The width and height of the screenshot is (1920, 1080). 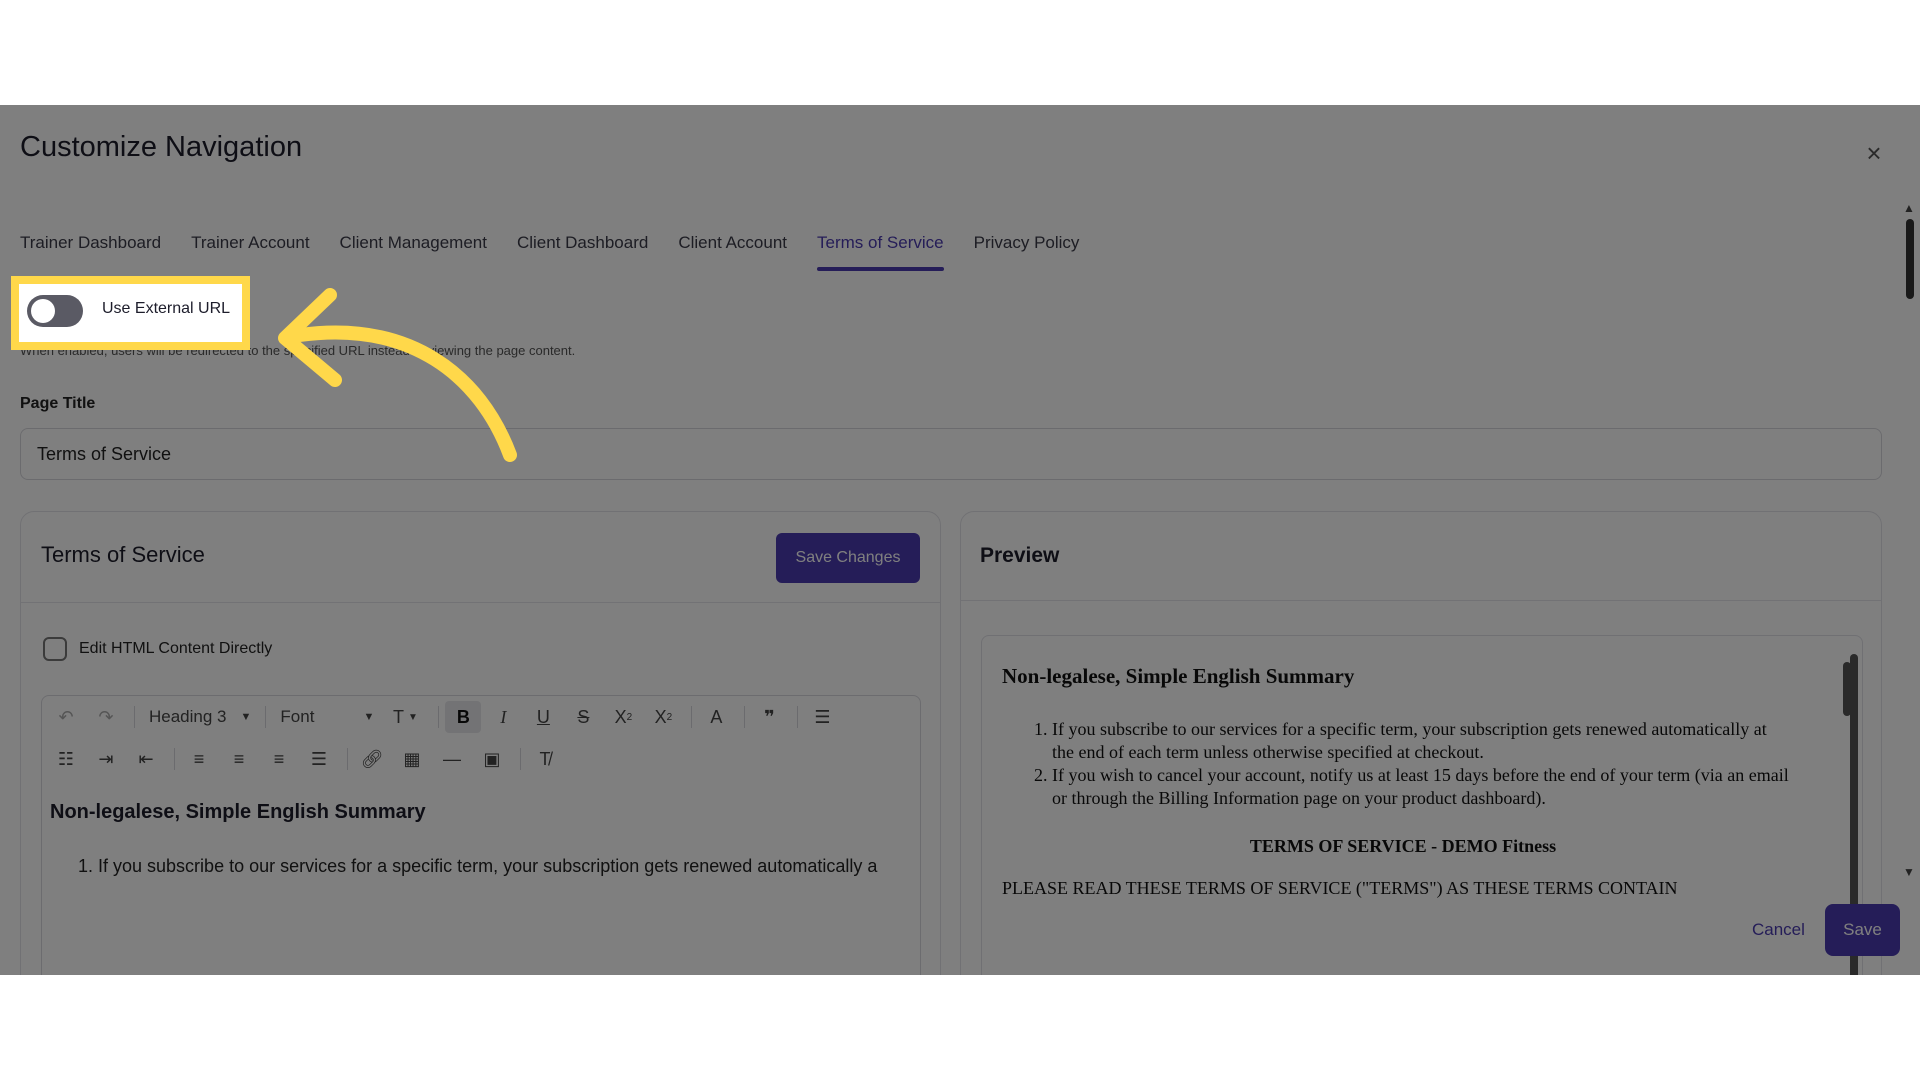 I want to click on external-url-highlight: Use External URL, so click(x=130, y=313).